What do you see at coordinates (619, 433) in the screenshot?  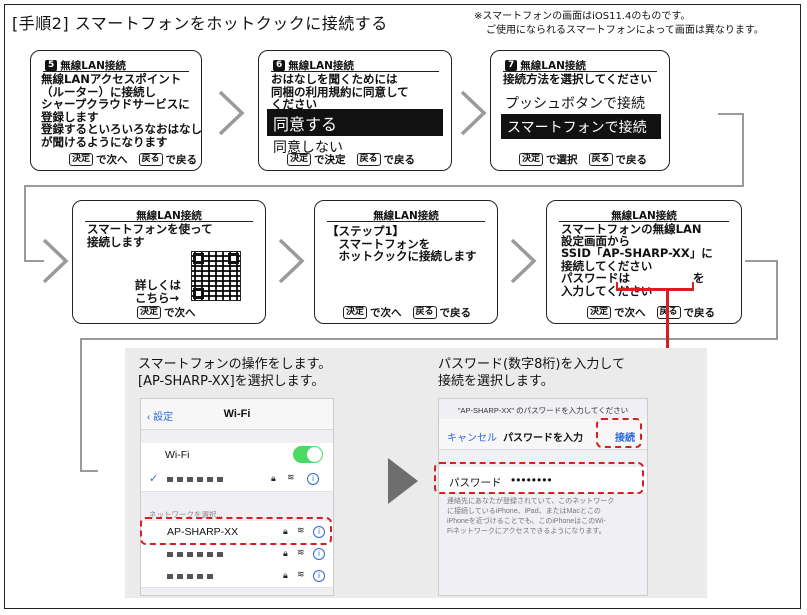 I see `highlight-join-button` at bounding box center [619, 433].